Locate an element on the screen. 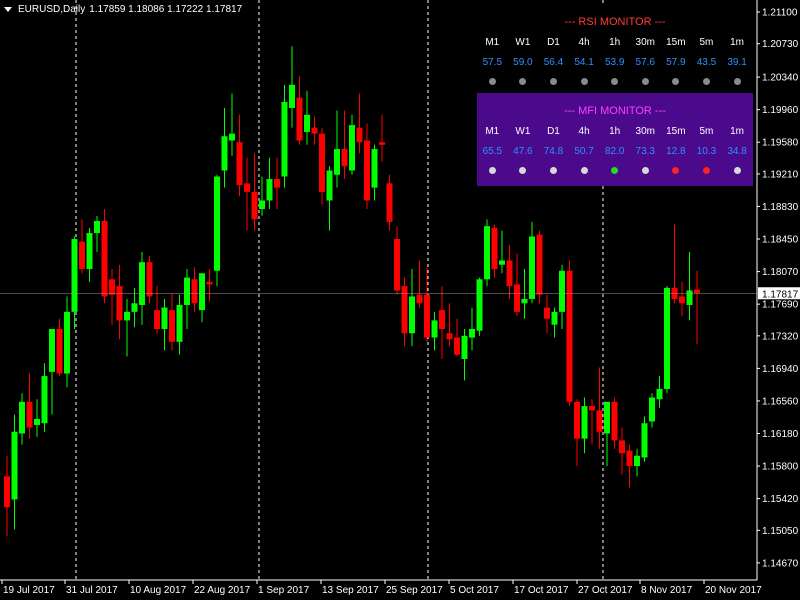 The image size is (800, 600). rsi-value: 59.0 is located at coordinates (523, 62).